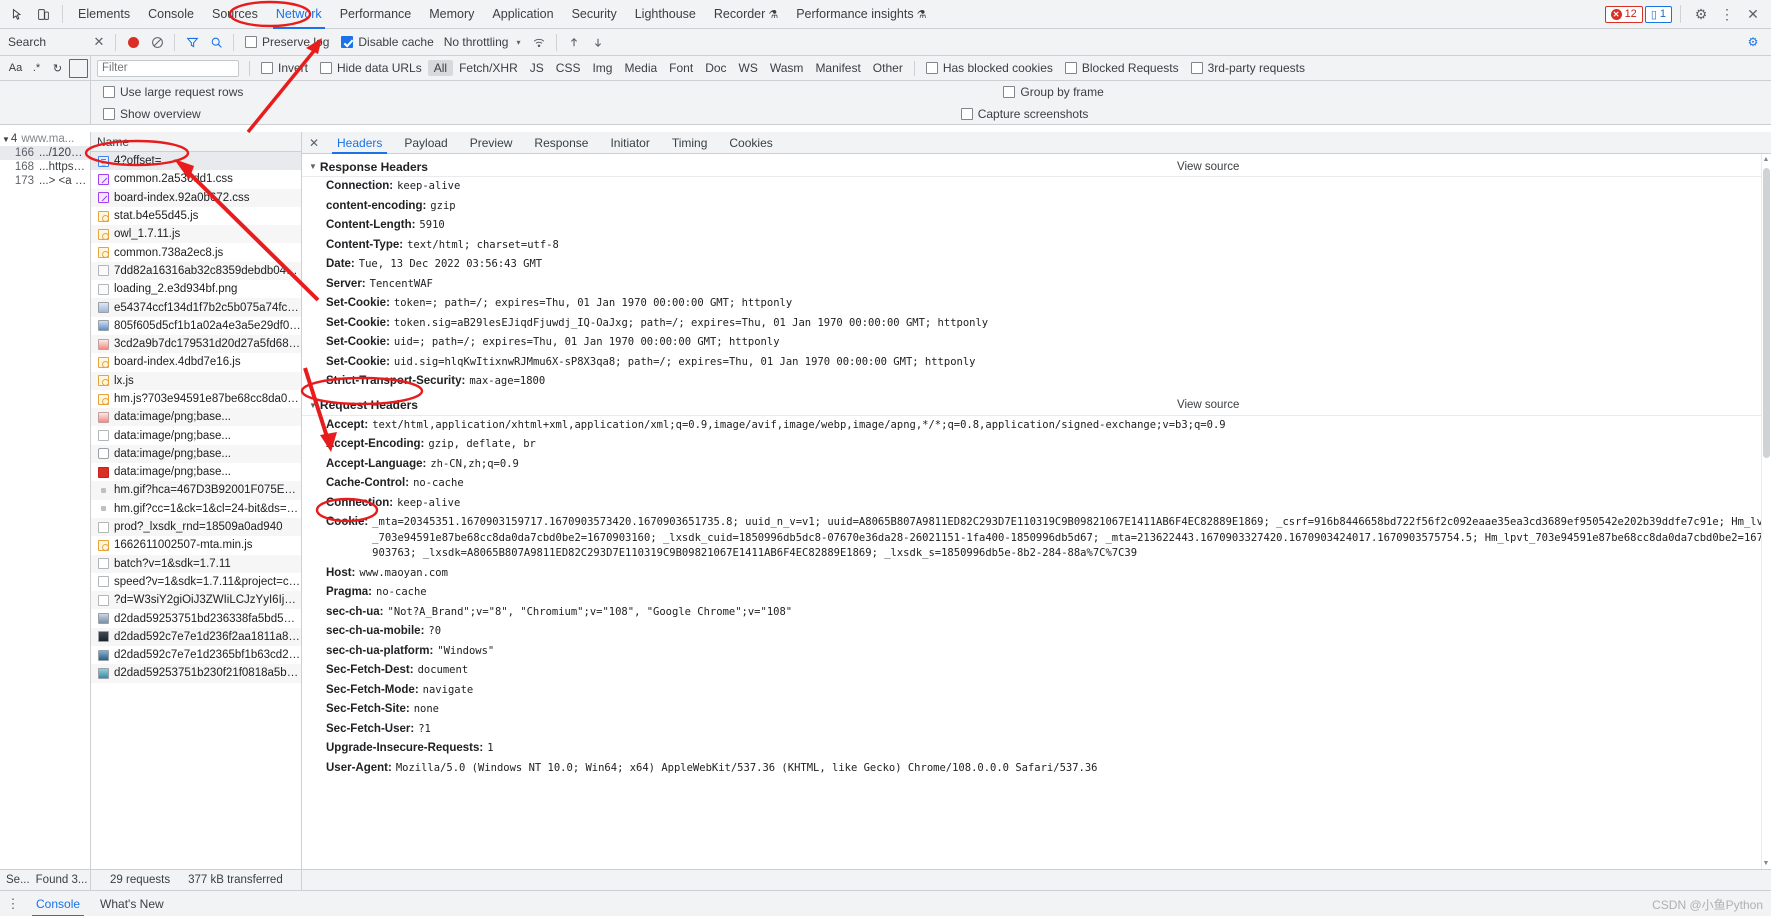 Image resolution: width=1771 pixels, height=916 pixels. I want to click on third-party-requests-checkbox: 3rd-party requests, so click(1248, 68).